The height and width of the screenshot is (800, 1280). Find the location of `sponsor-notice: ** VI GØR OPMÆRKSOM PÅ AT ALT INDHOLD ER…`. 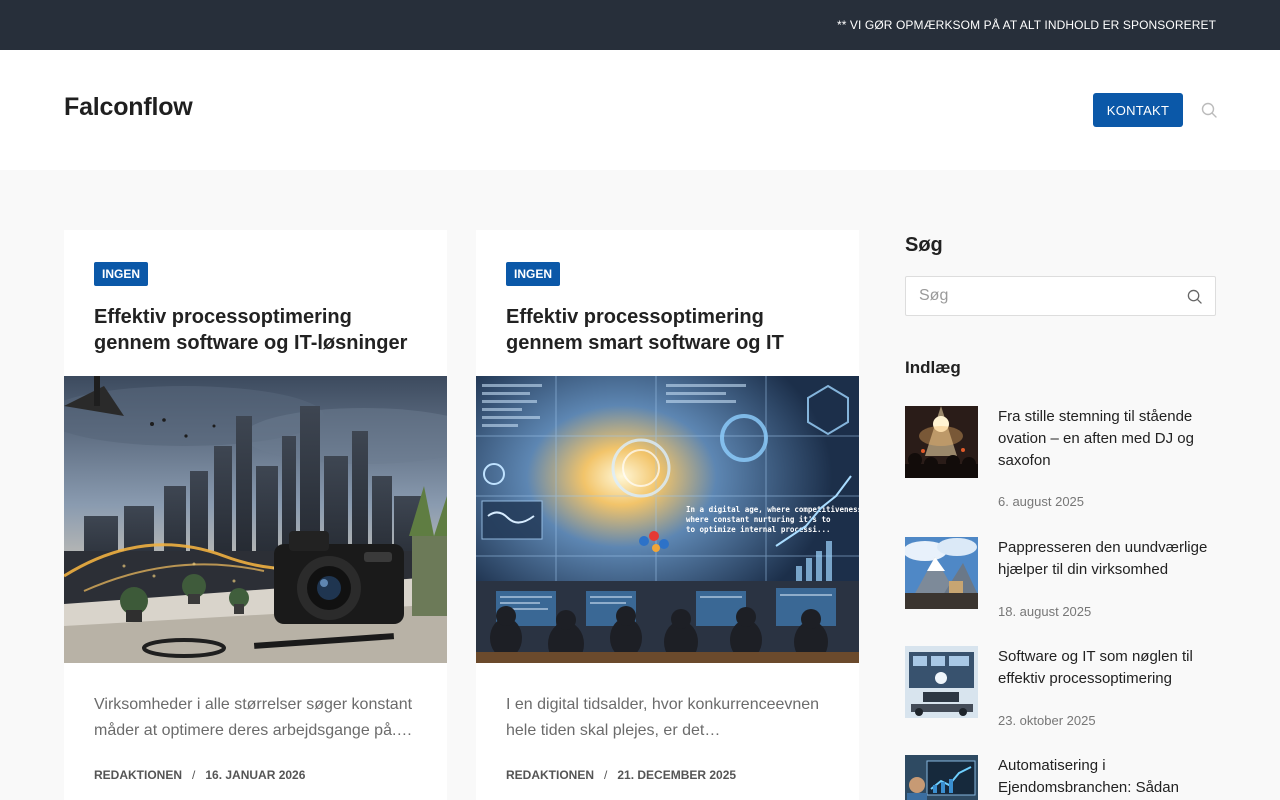

sponsor-notice: ** VI GØR OPMÆRKSOM PÅ AT ALT INDHOLD ER… is located at coordinates (1026, 25).